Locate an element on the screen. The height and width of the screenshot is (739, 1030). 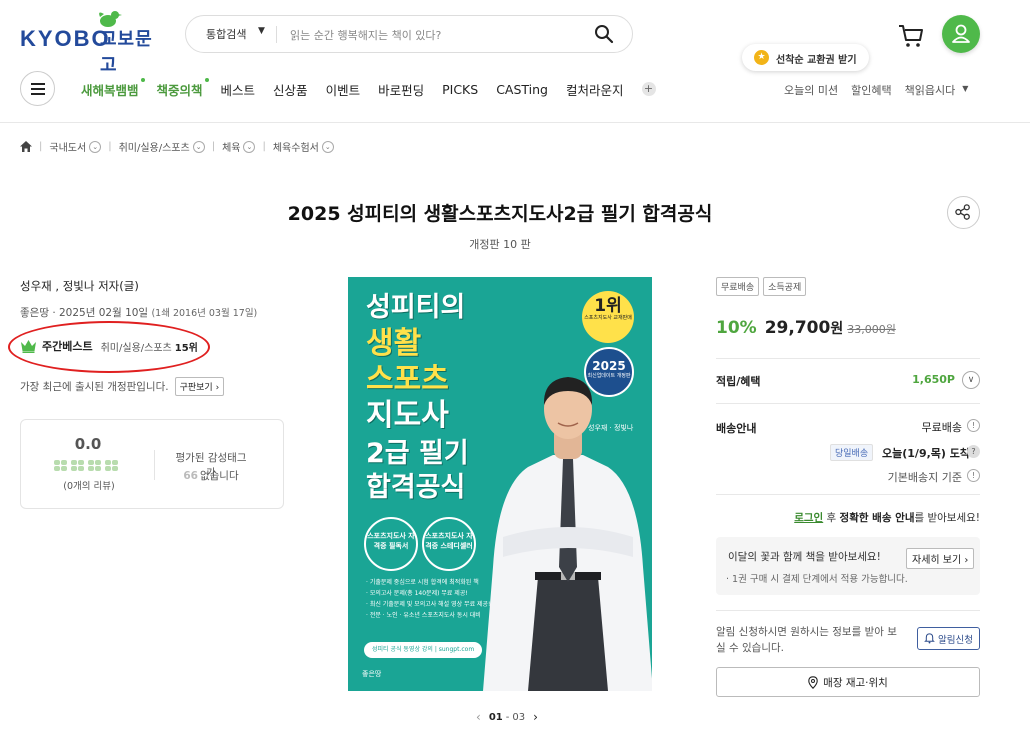
gift-details-button: 자세히 보기 › is located at coordinates (940, 558).